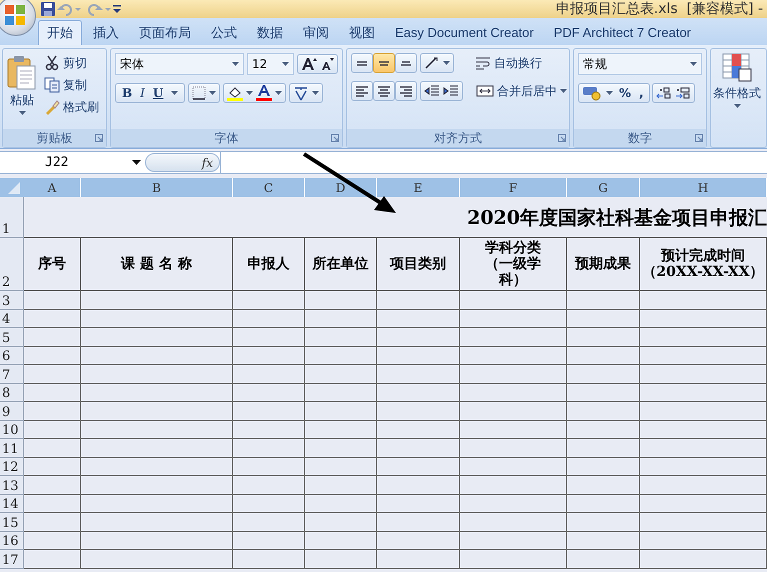  I want to click on font-name-dropdown: 宋体, so click(179, 64).